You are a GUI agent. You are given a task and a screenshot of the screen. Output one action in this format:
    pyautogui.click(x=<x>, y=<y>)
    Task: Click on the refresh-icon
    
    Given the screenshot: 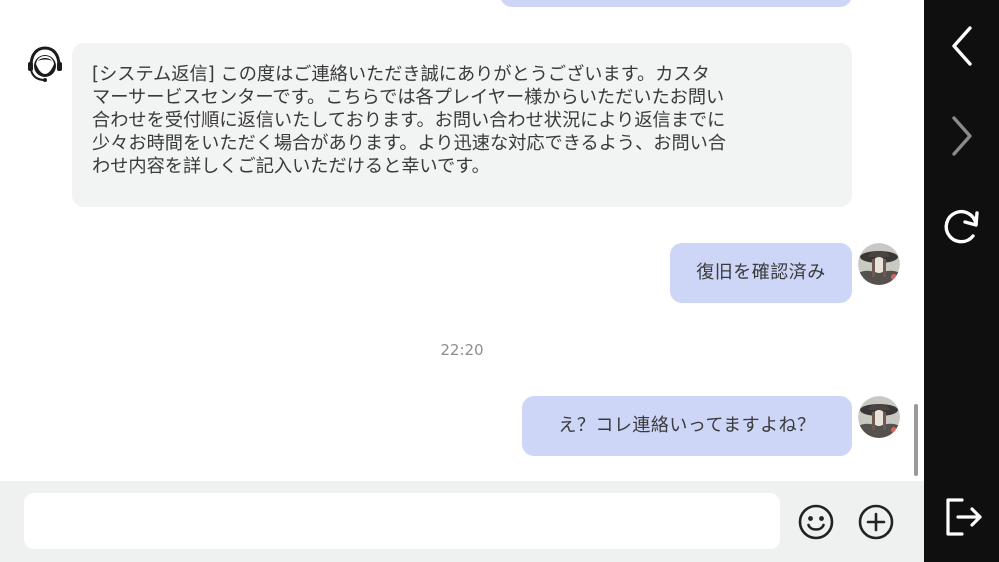 What is the action you would take?
    pyautogui.click(x=962, y=228)
    